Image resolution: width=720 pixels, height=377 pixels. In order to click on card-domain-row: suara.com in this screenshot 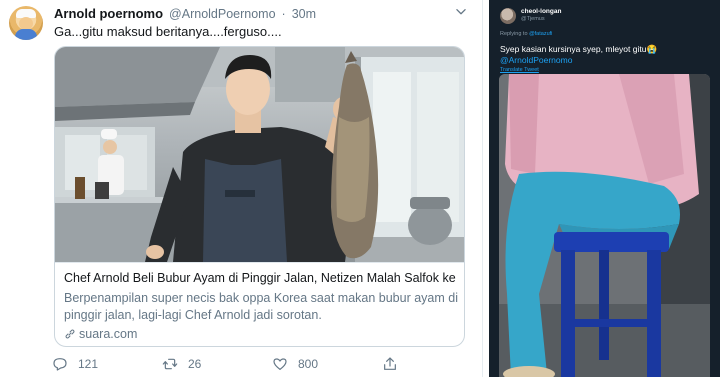, I will do `click(100, 334)`.